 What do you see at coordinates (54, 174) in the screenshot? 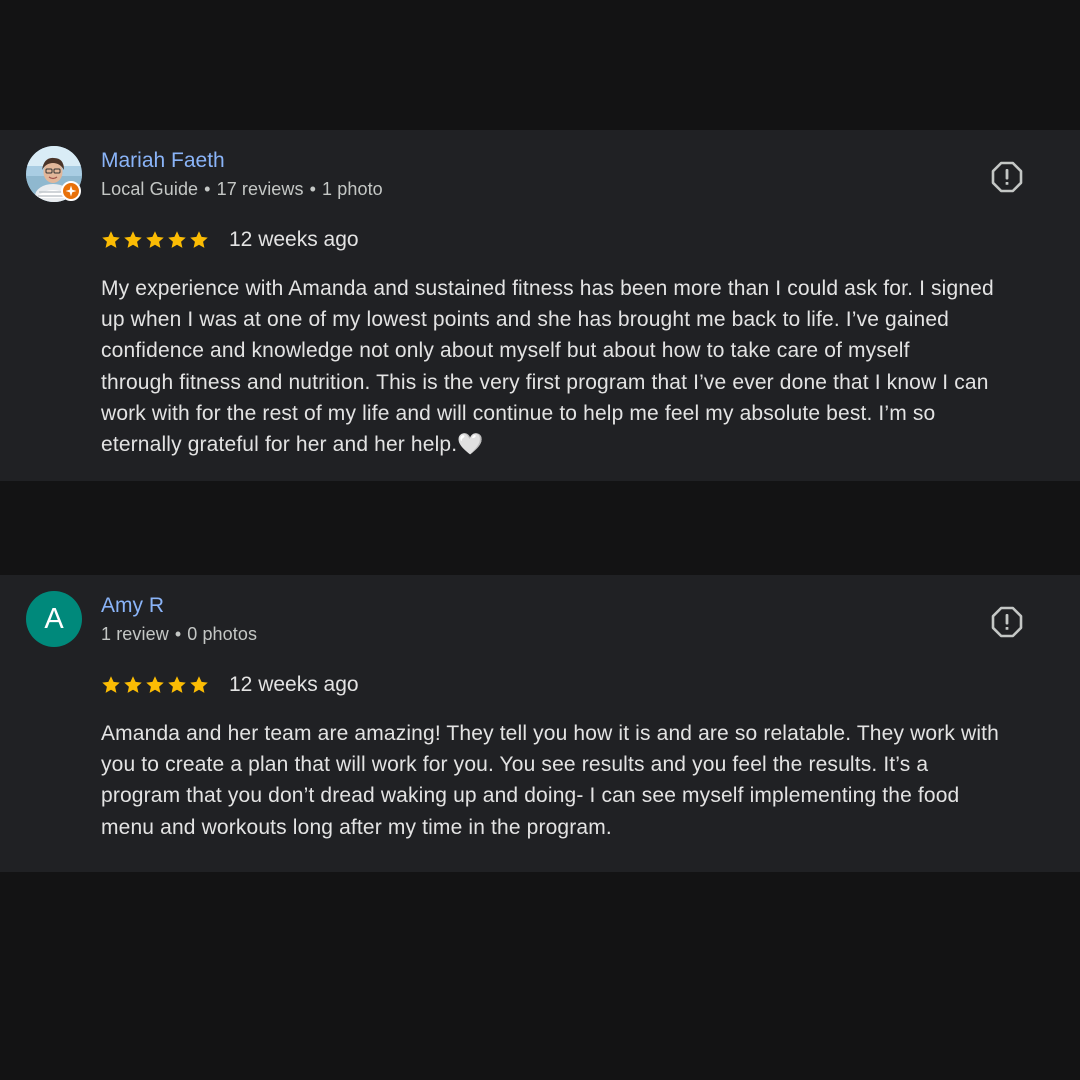
I see `reviewer-avatar` at bounding box center [54, 174].